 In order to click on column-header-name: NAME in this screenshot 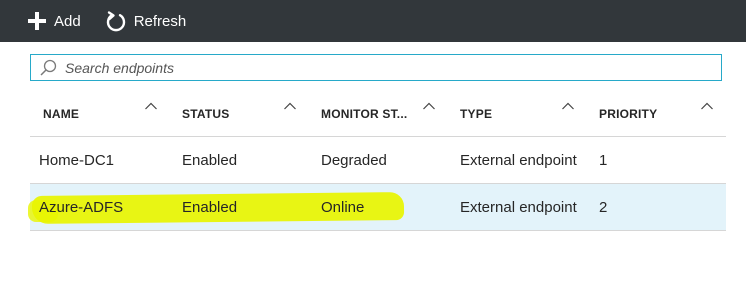, I will do `click(106, 114)`.